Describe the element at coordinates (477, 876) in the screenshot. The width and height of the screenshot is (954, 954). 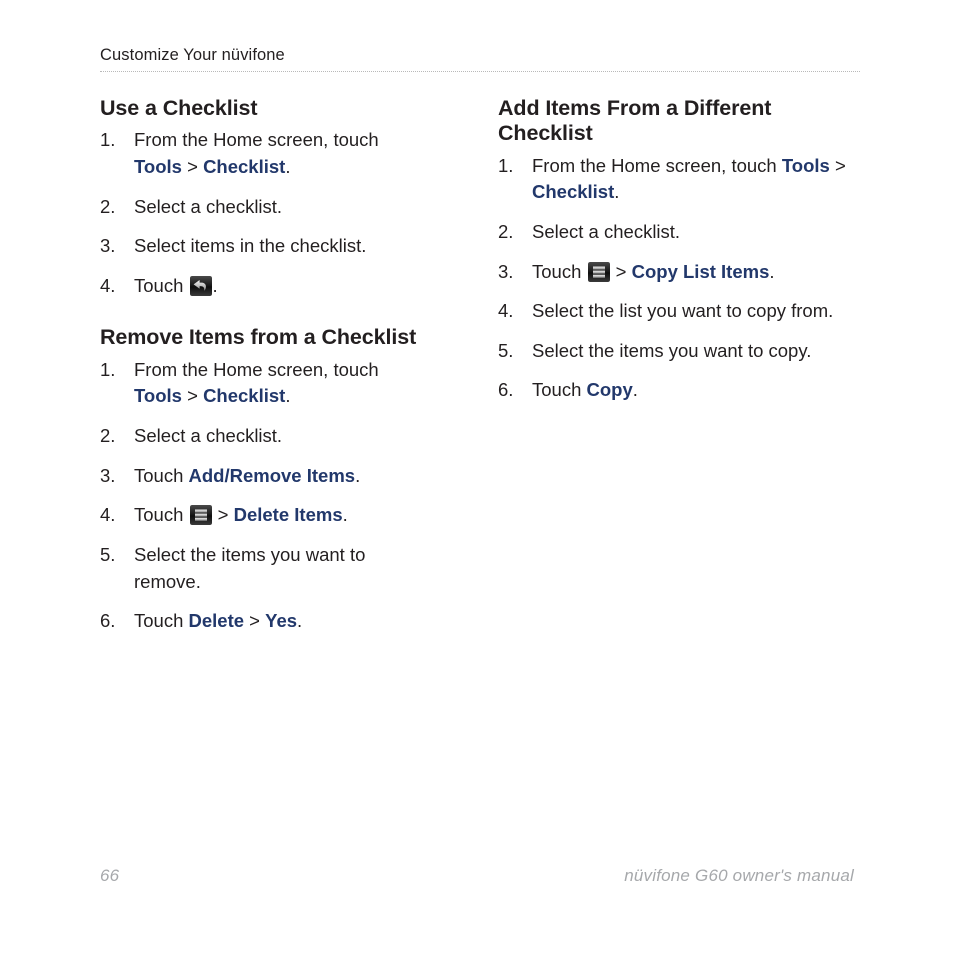
I see `page-footer: 66 nüvifone G60 owner's manual` at that location.